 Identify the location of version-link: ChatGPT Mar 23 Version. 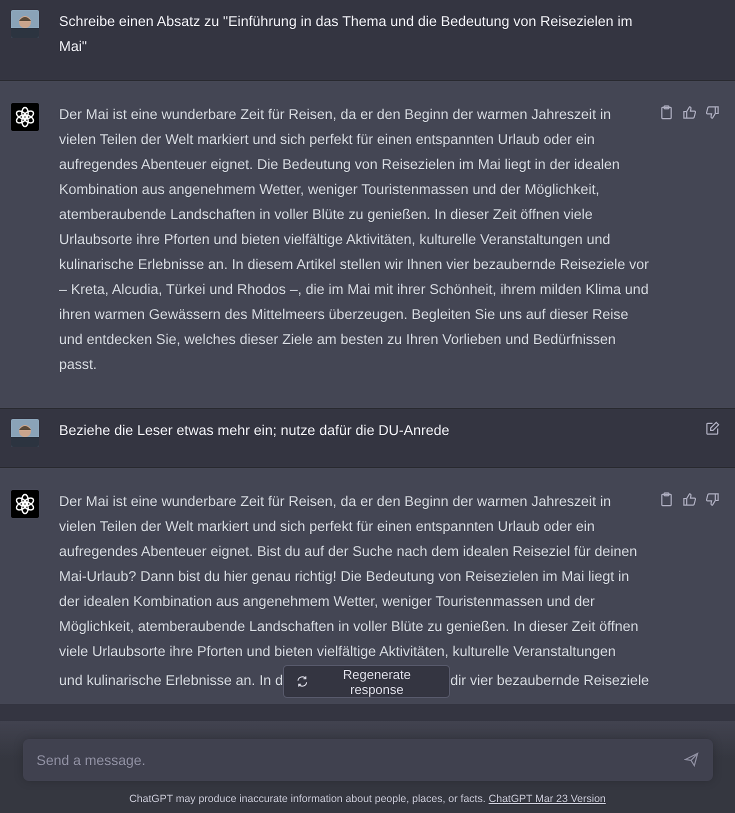
(547, 799).